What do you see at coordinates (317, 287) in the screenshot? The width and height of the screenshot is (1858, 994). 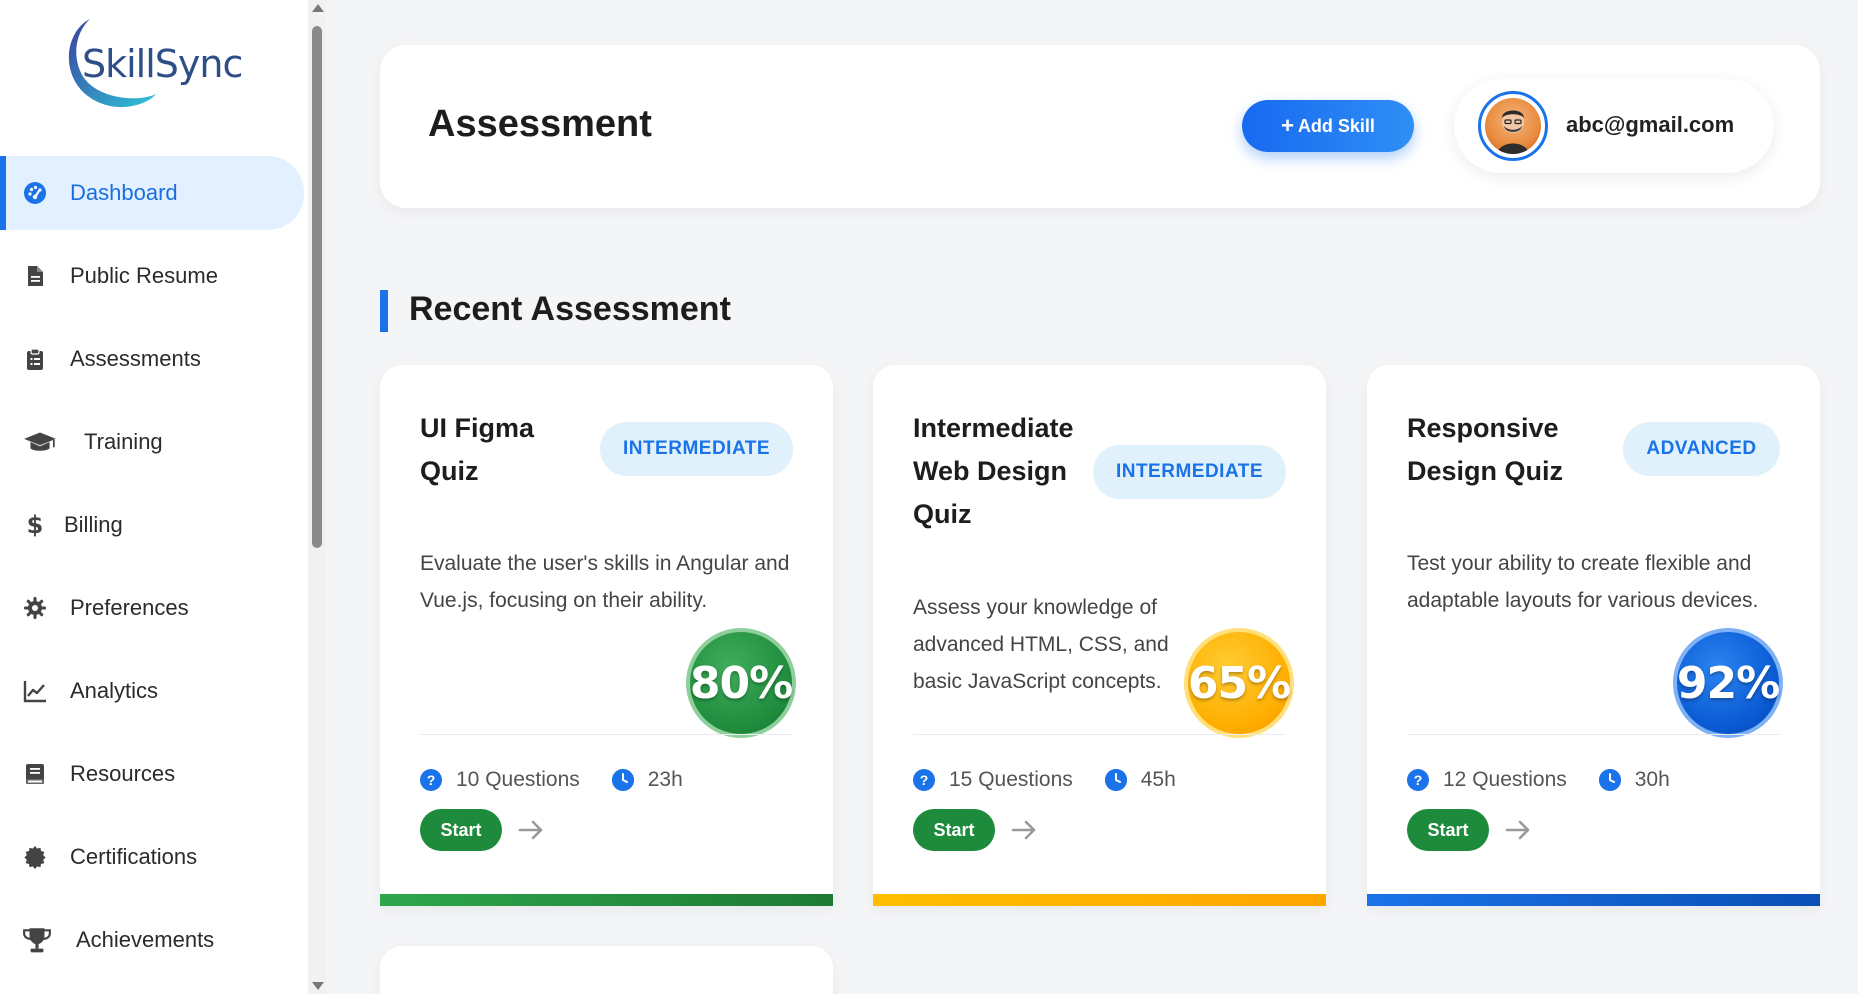 I see `scroll-thumb` at bounding box center [317, 287].